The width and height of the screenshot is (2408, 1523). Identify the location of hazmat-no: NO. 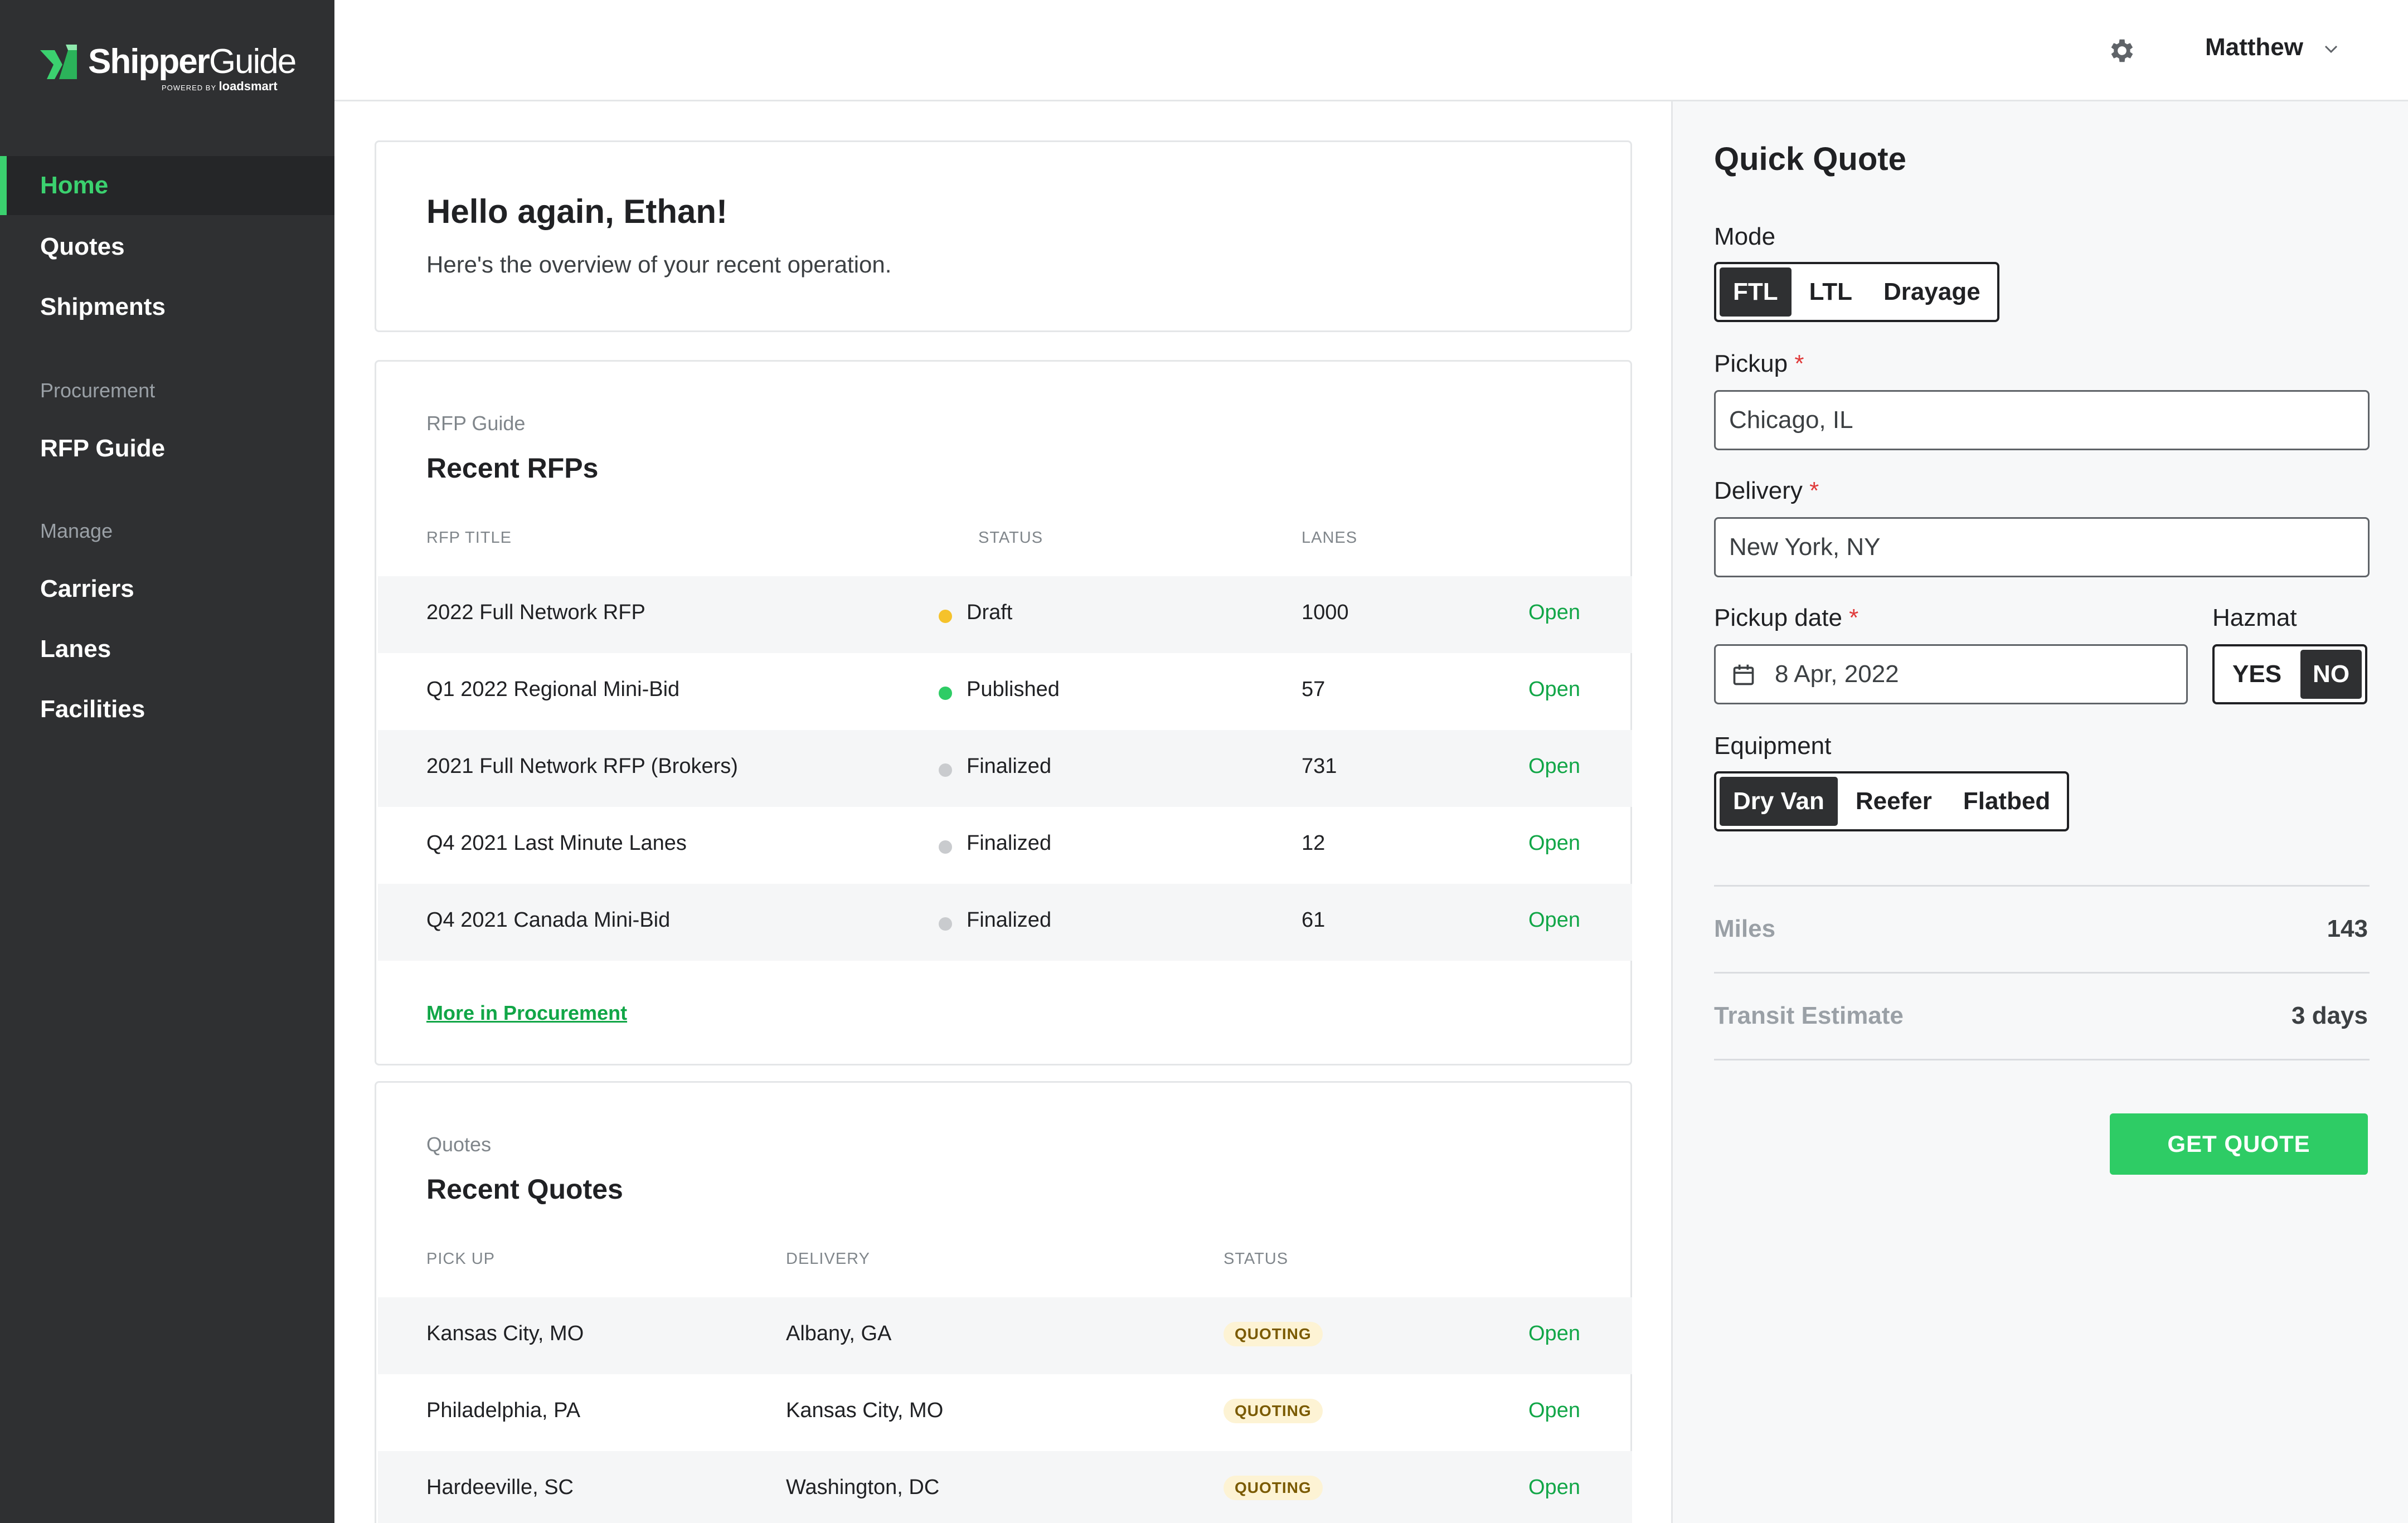
(2331, 674).